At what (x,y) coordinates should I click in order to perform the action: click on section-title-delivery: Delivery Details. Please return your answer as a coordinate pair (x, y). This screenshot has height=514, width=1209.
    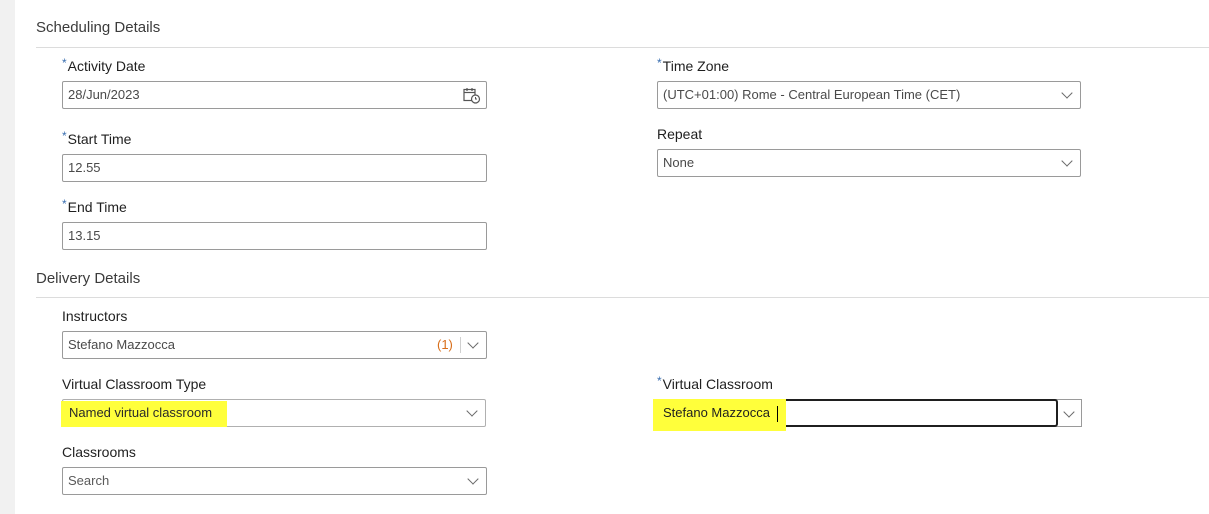
    Looking at the image, I should click on (88, 278).